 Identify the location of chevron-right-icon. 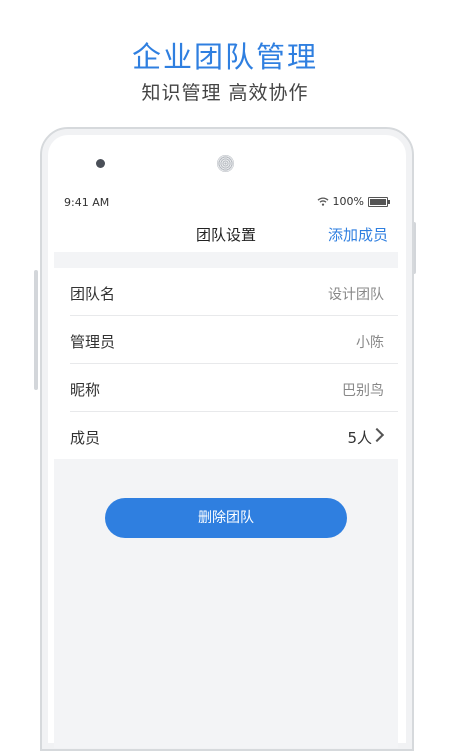
(377, 435).